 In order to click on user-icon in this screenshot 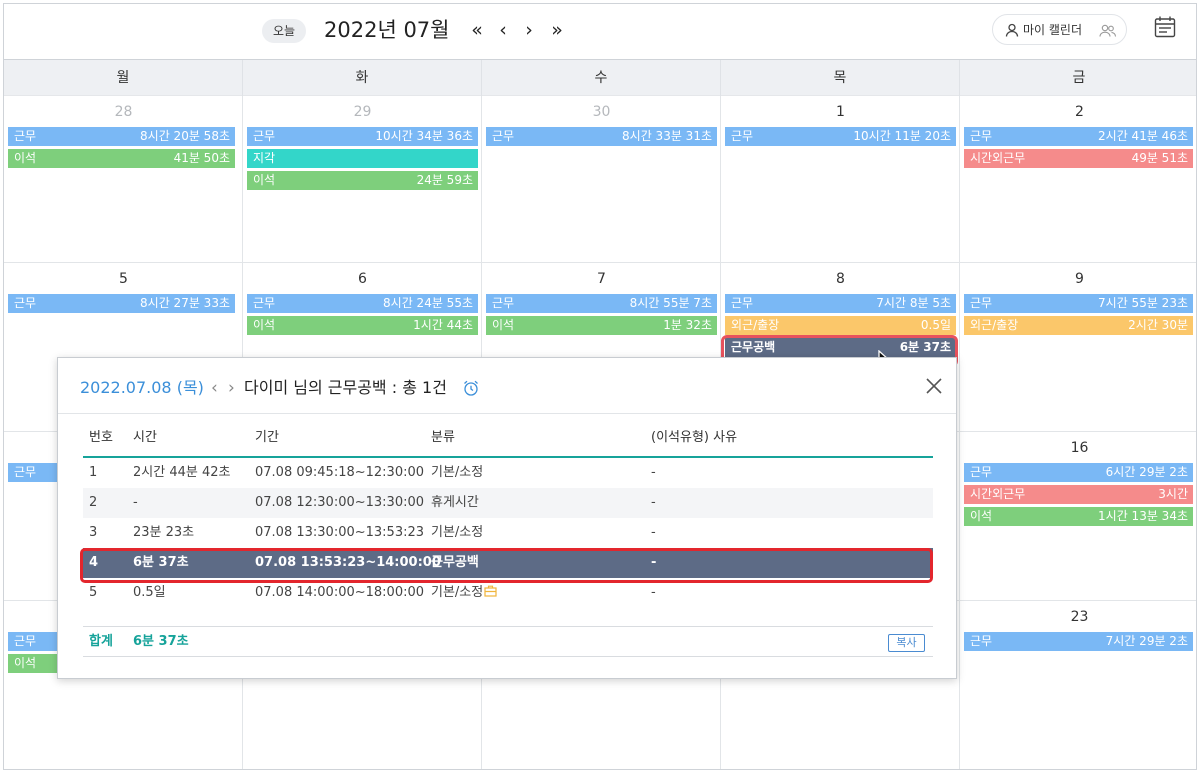, I will do `click(1012, 30)`.